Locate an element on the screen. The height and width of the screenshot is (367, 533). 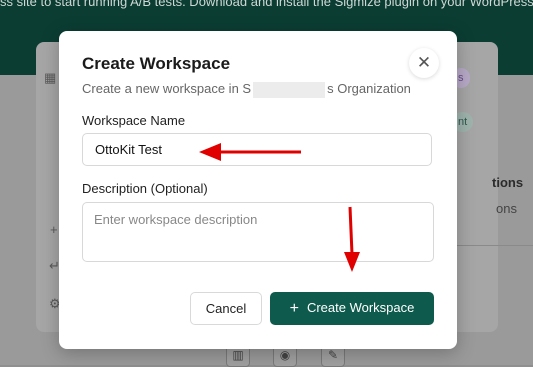
background-divider is located at coordinates (495, 245).